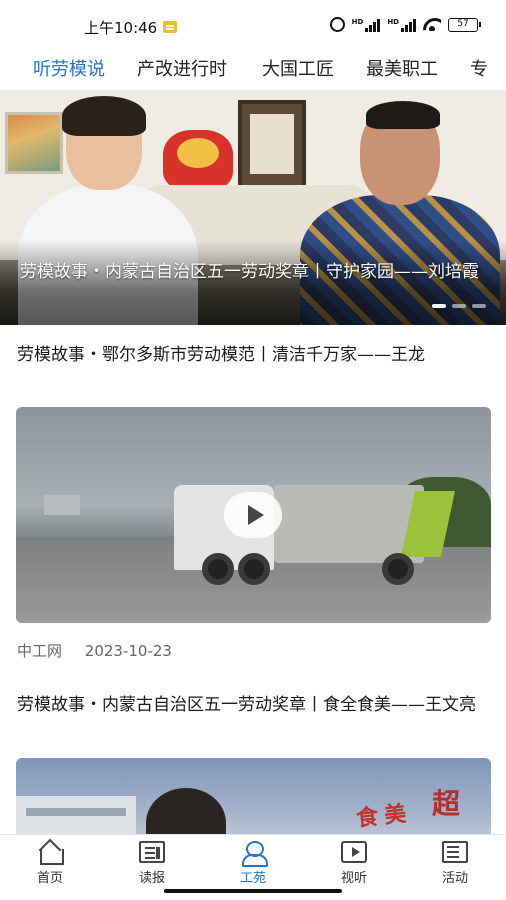 The width and height of the screenshot is (506, 900). Describe the element at coordinates (252, 355) in the screenshot. I see `article-title: 劳模故事・鄂尔多斯市劳动模范丨清洁千万家——王龙` at that location.